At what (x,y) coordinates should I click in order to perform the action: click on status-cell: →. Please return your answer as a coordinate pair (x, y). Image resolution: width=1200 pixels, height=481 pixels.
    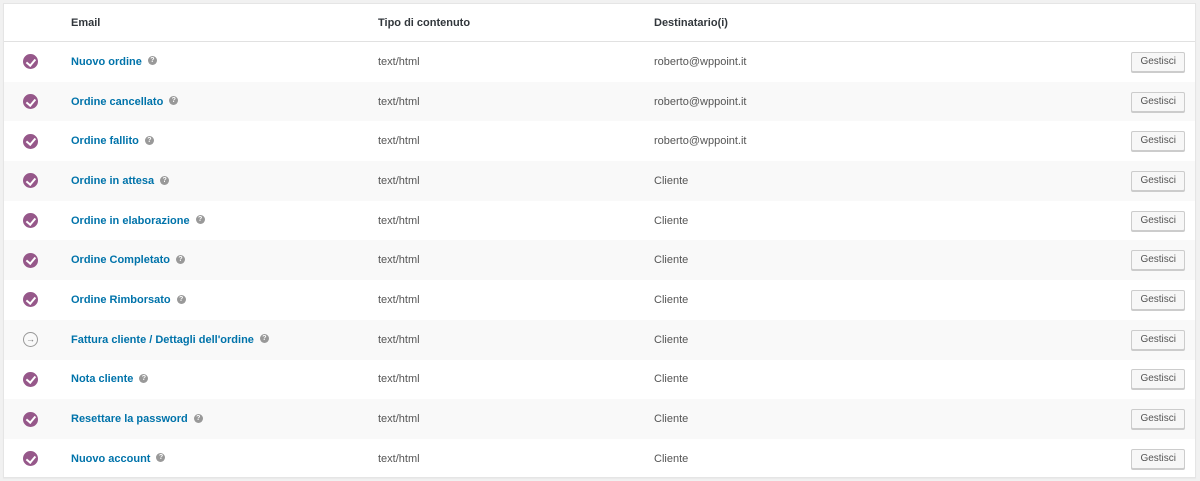
    Looking at the image, I should click on (37, 339).